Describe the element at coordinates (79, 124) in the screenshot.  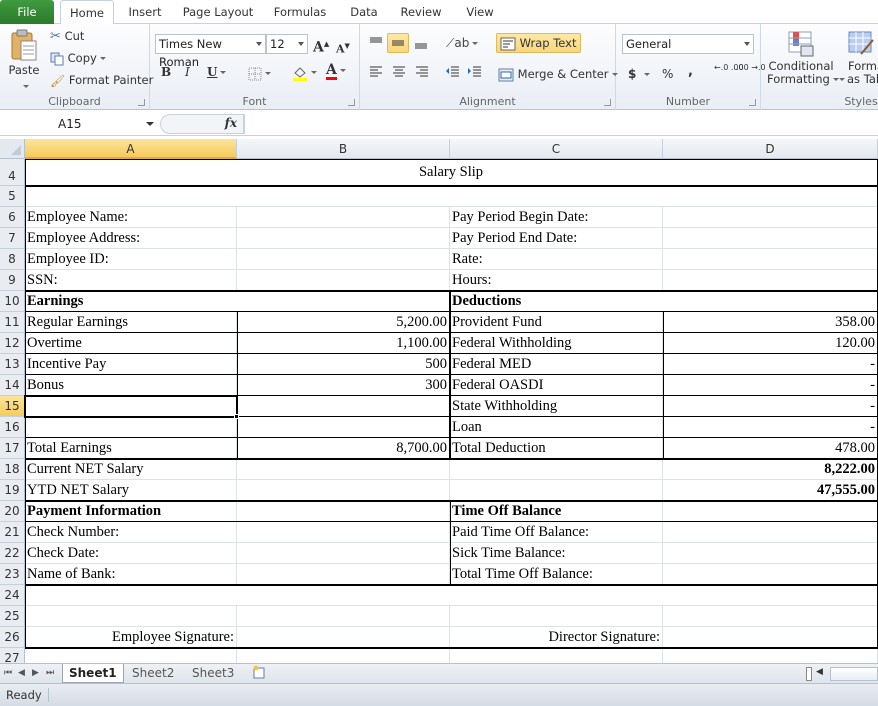
I see `name-box: A15` at that location.